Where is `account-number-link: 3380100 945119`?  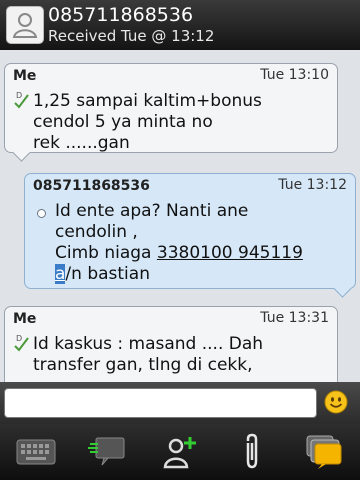
account-number-link: 3380100 945119 is located at coordinates (230, 253).